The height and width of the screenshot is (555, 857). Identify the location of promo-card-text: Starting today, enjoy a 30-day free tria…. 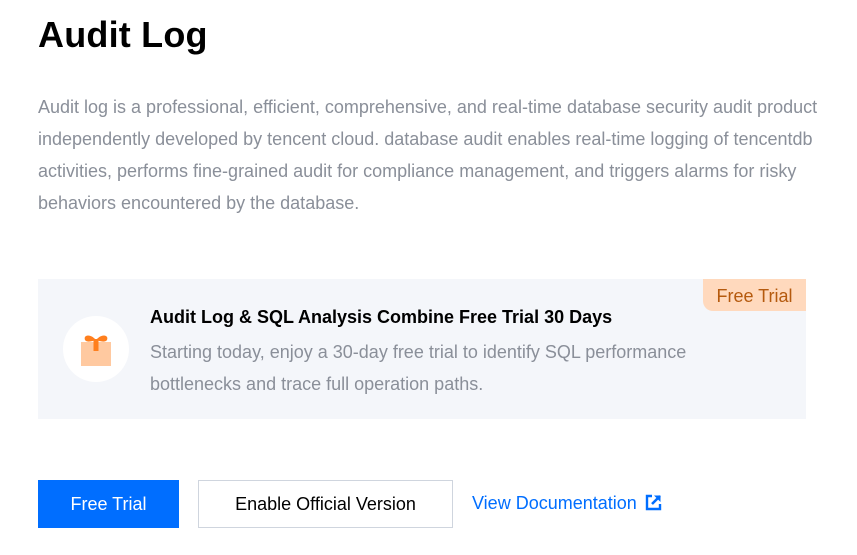
(418, 368).